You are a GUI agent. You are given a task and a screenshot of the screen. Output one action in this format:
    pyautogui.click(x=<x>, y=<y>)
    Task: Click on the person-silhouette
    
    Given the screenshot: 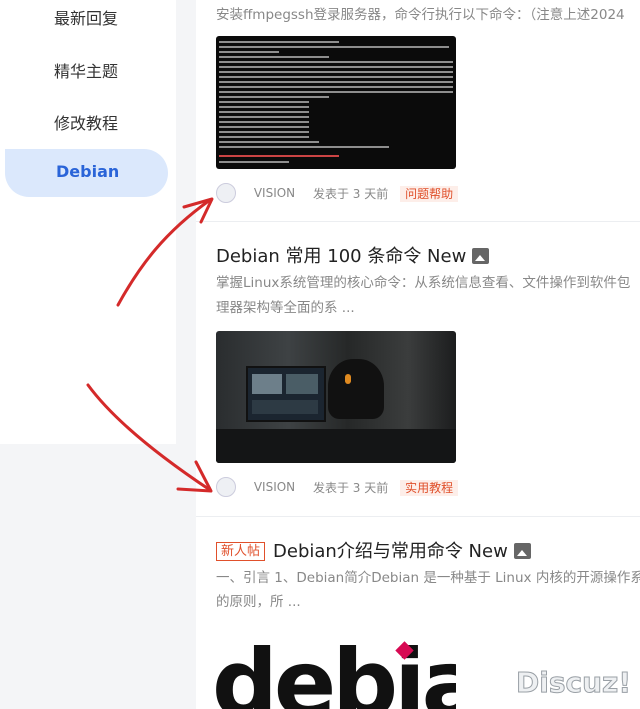 What is the action you would take?
    pyautogui.click(x=356, y=389)
    